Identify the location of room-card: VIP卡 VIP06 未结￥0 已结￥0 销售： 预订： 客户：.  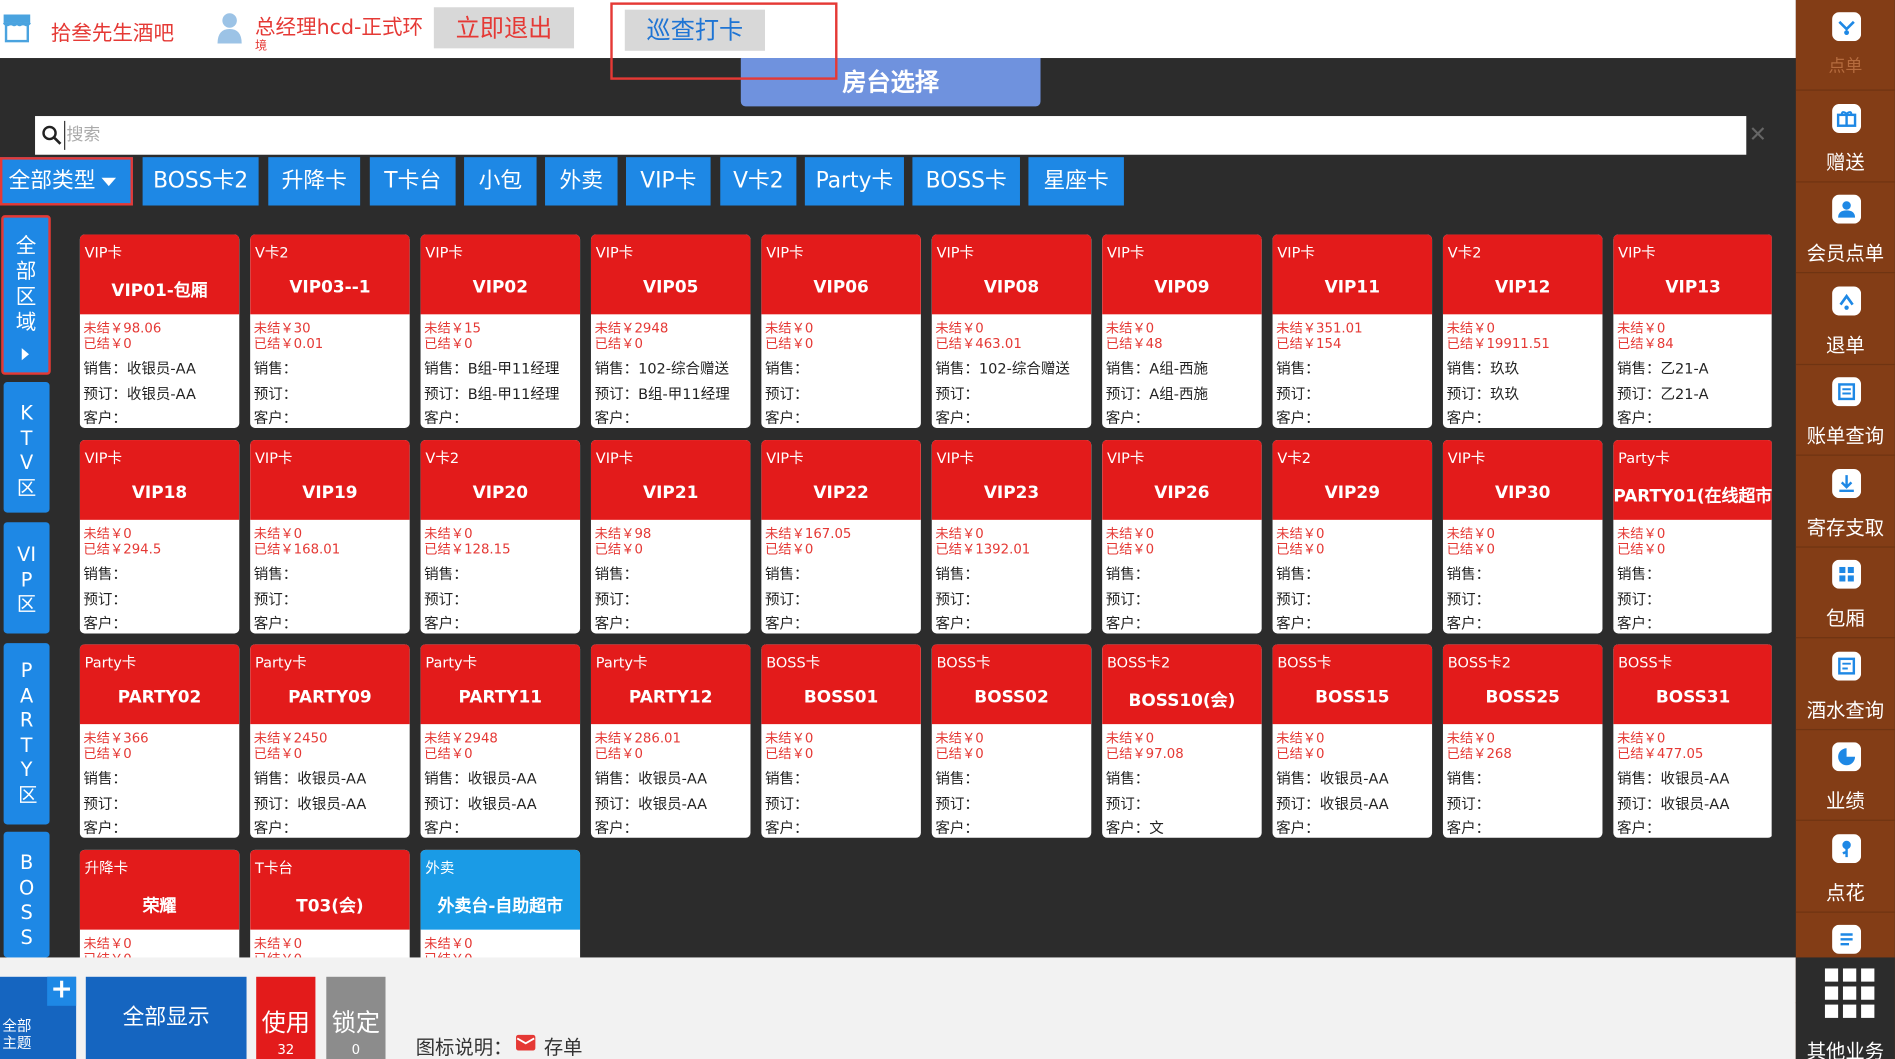
(841, 331).